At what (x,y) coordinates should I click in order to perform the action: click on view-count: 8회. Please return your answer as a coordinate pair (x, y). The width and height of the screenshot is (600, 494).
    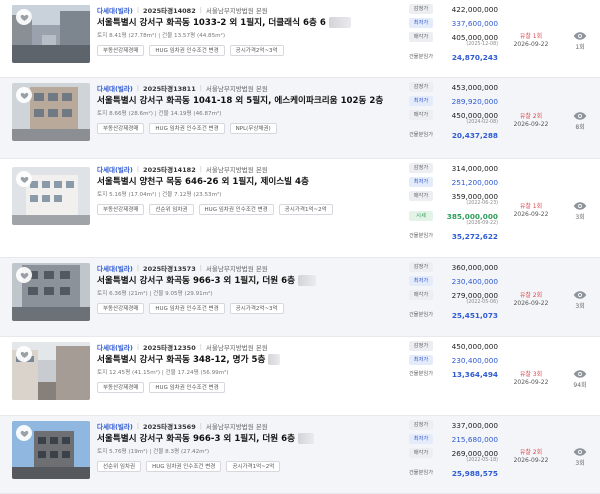
    Looking at the image, I should click on (580, 127).